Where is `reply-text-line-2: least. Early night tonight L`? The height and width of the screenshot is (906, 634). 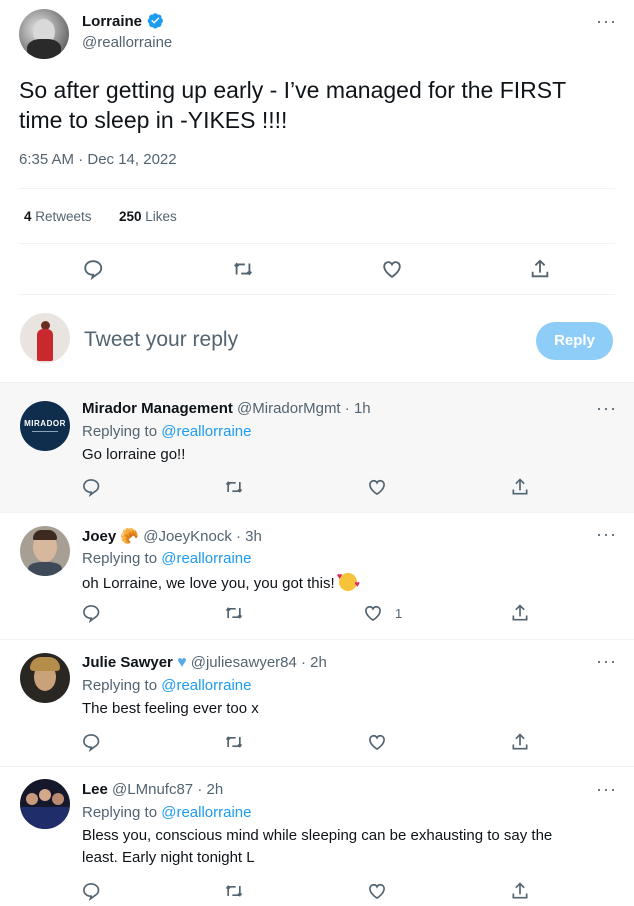 reply-text-line-2: least. Early night tonight L is located at coordinates (168, 857).